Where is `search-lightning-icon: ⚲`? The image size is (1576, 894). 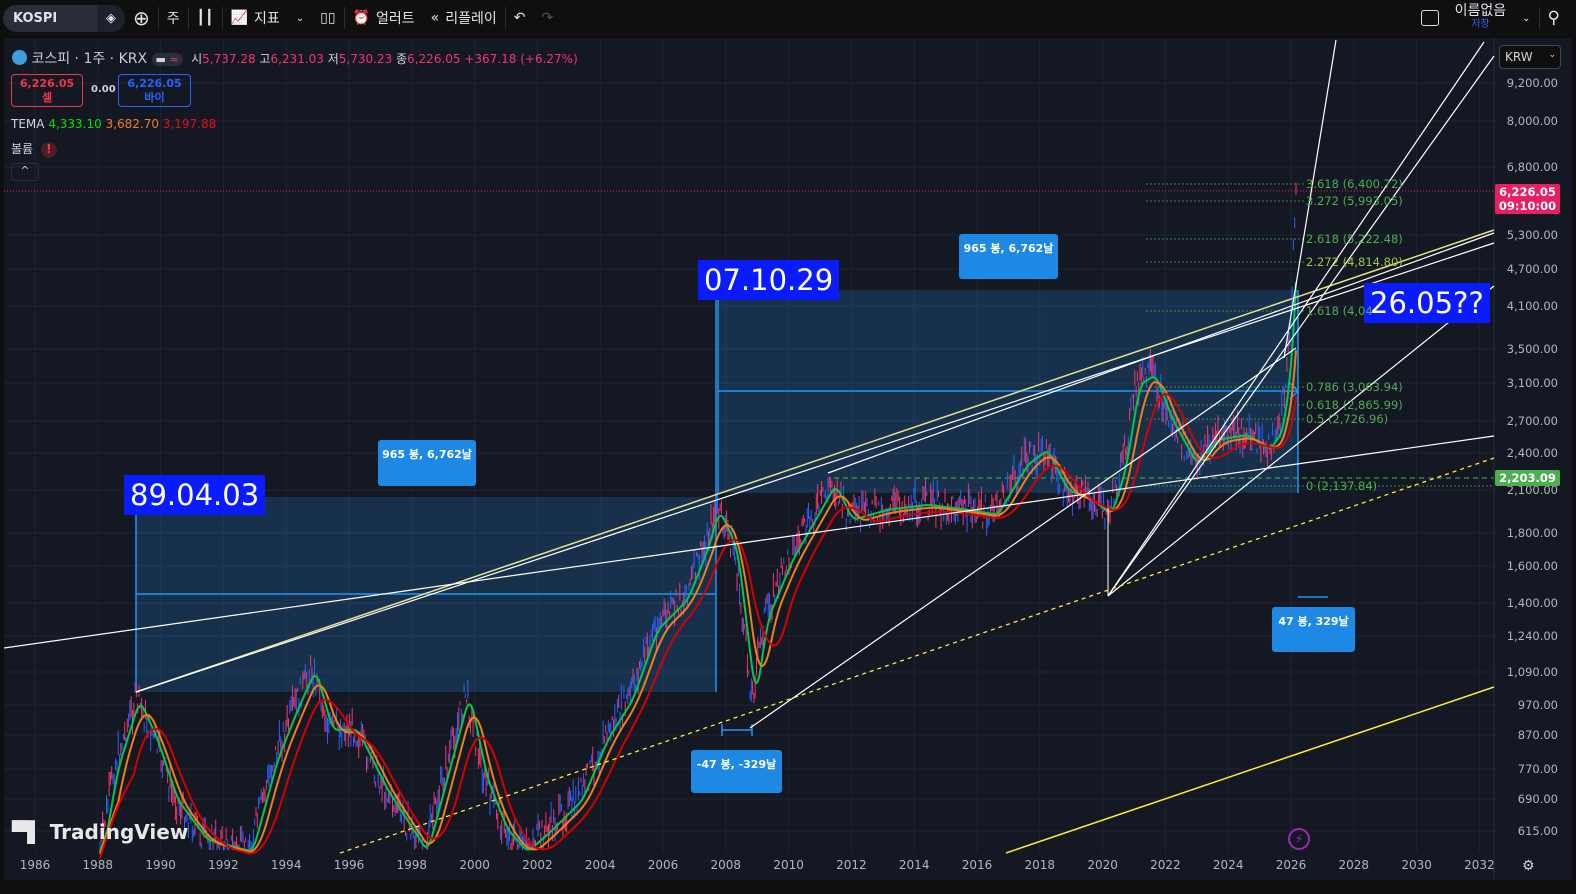
search-lightning-icon: ⚲ is located at coordinates (1553, 18).